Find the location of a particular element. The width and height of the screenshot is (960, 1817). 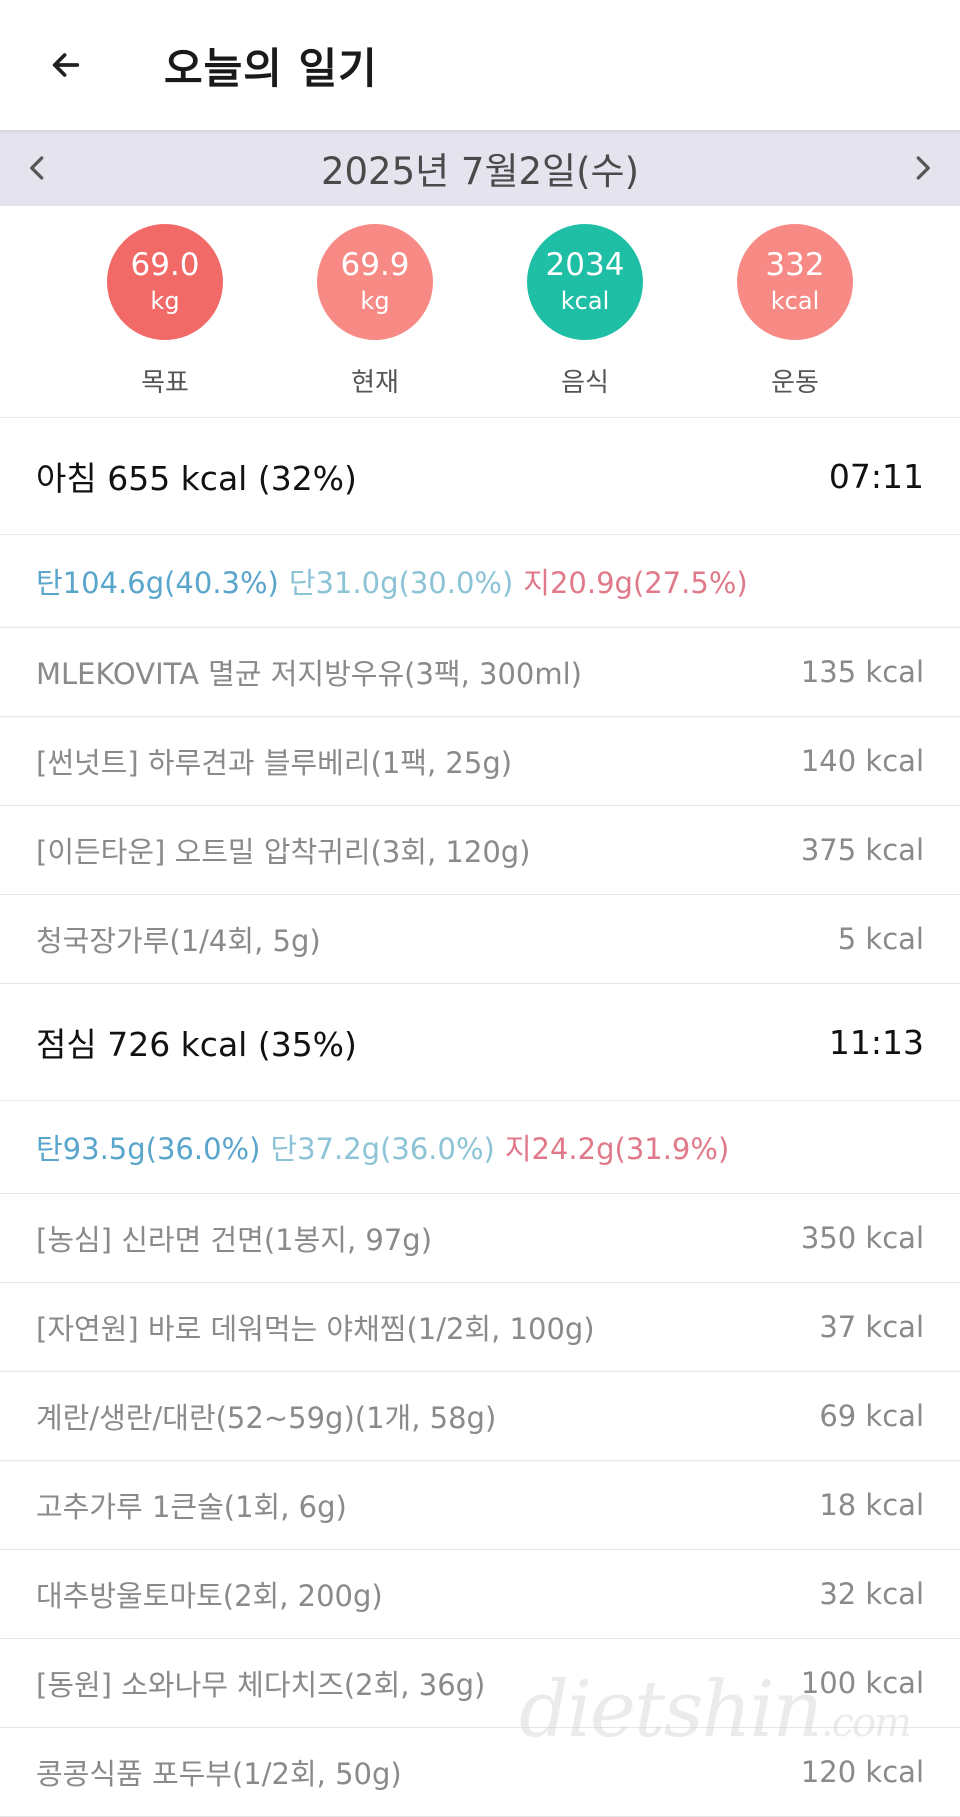

current-date: 2025년 7월2일(수) is located at coordinates (480, 168).